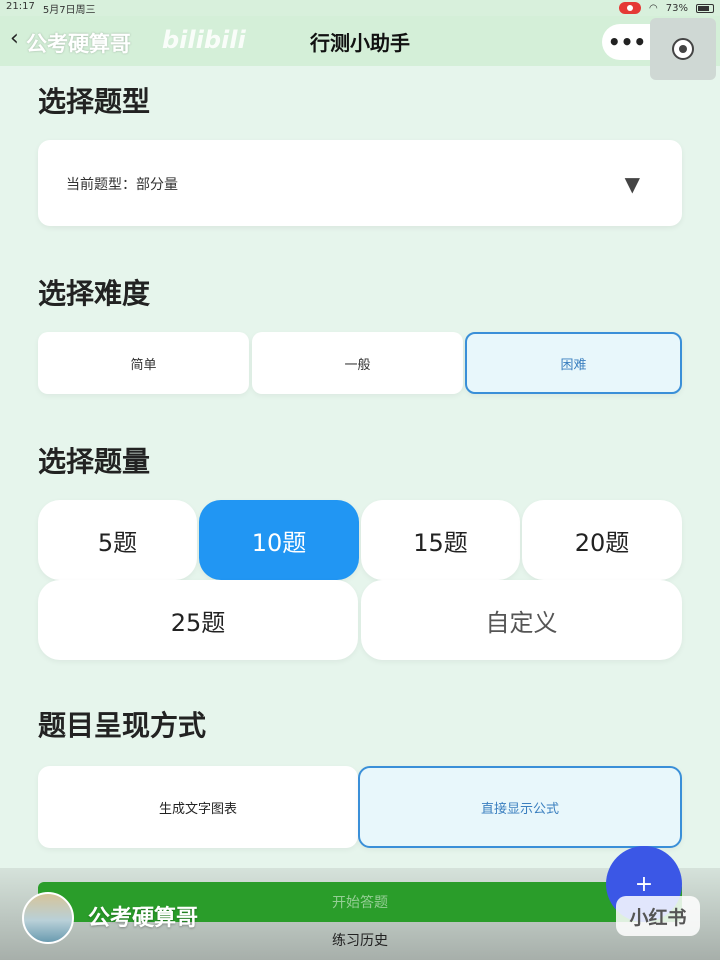 This screenshot has height=960, width=720. Describe the element at coordinates (627, 42) in the screenshot. I see `more-icon: •••` at that location.